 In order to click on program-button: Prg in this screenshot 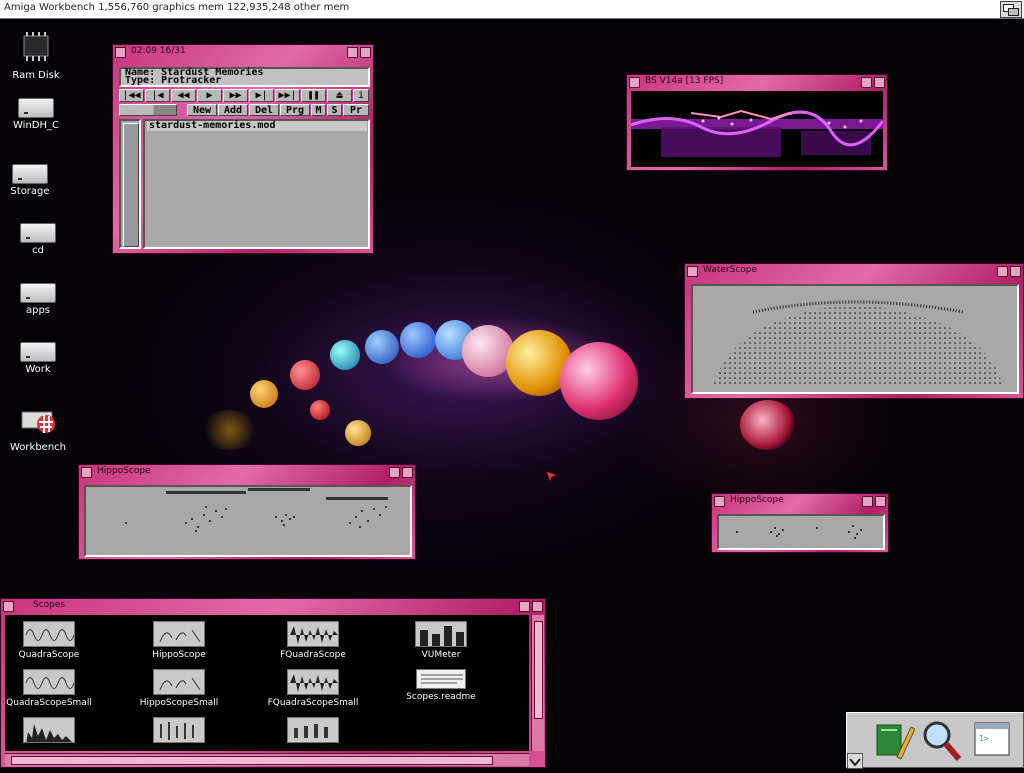, I will do `click(295, 110)`.